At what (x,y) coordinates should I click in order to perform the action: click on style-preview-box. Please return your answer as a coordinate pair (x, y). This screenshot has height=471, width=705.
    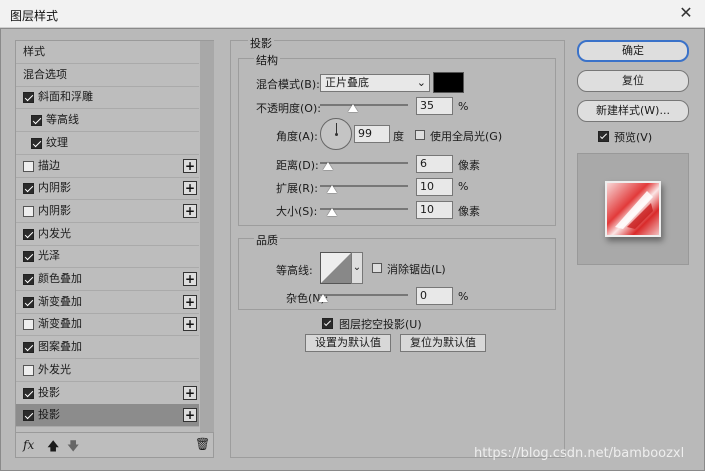
    Looking at the image, I should click on (633, 209).